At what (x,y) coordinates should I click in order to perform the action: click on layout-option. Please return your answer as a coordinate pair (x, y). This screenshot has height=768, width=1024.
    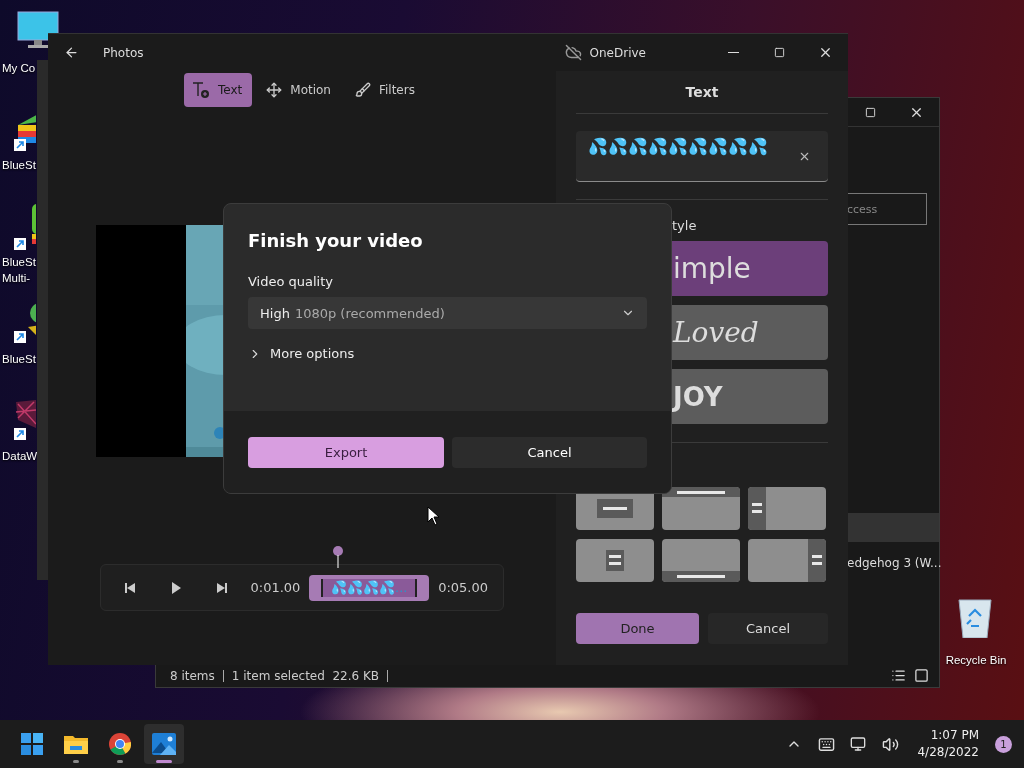
    Looking at the image, I should click on (701, 508).